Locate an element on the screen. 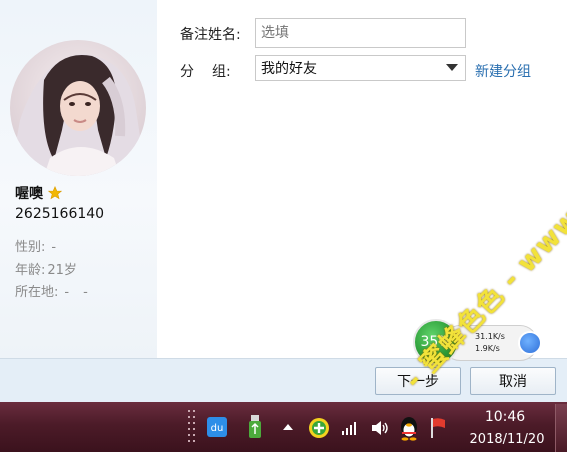  nickname-row: 喔噢 is located at coordinates (38, 193).